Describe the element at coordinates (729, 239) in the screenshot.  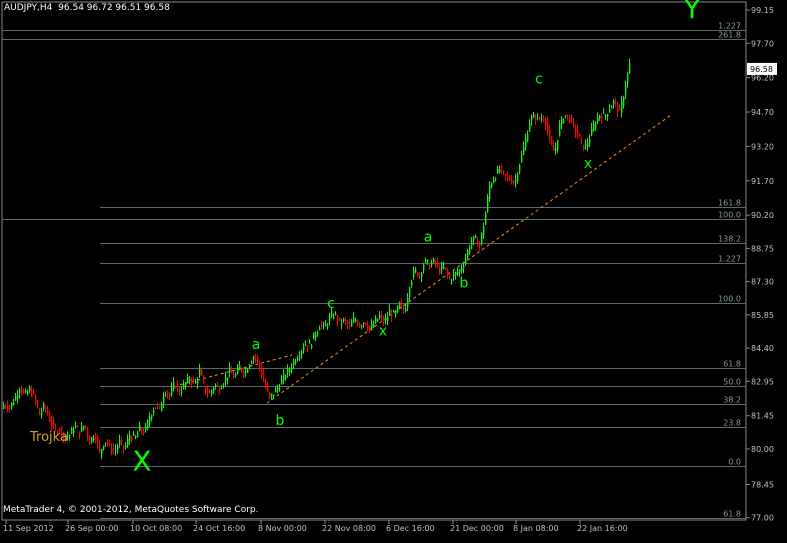
I see `fib-label: 138.2` at that location.